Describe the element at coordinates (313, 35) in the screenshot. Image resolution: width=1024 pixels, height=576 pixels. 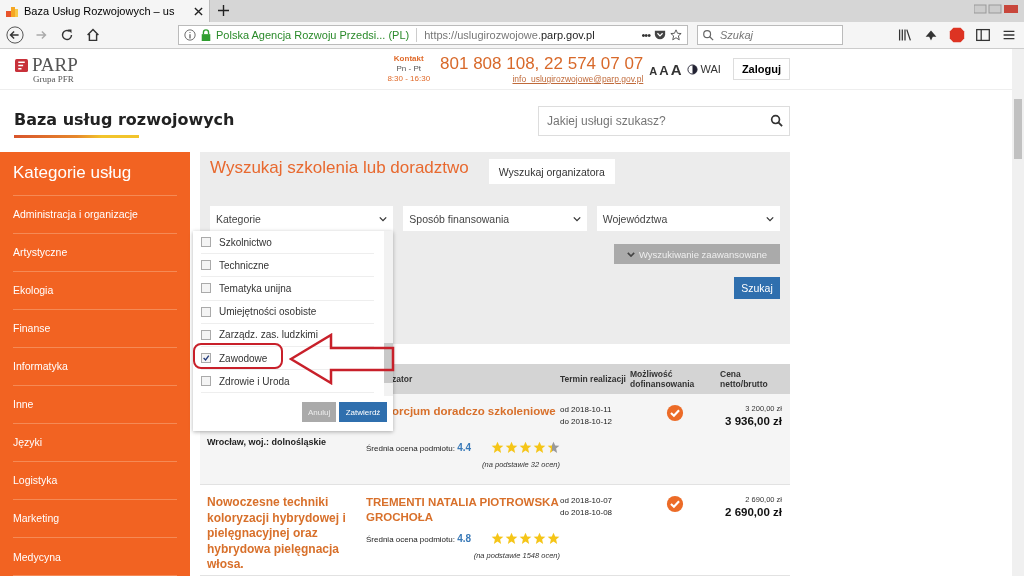
I see `site-identity: Polska Agencja Rozwoju Przedsi... (PL)` at that location.